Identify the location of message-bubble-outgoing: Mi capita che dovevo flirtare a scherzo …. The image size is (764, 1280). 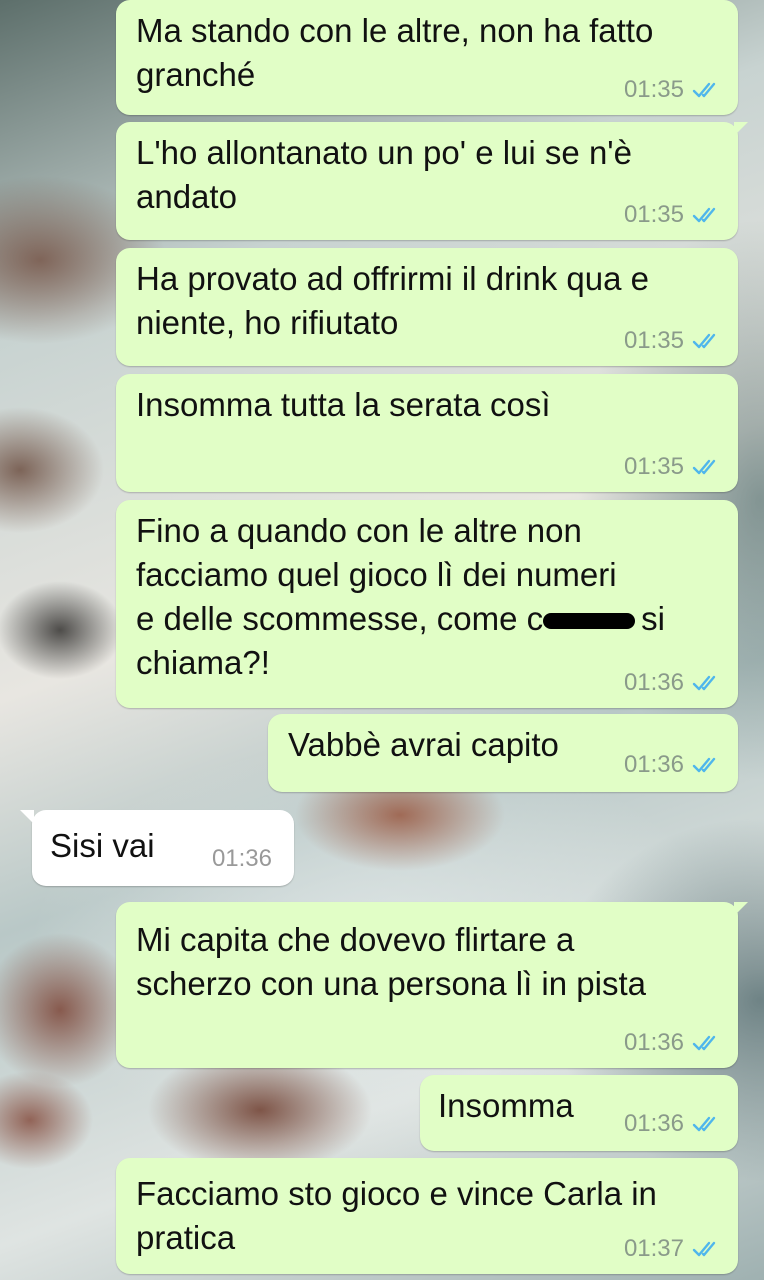
(432, 985).